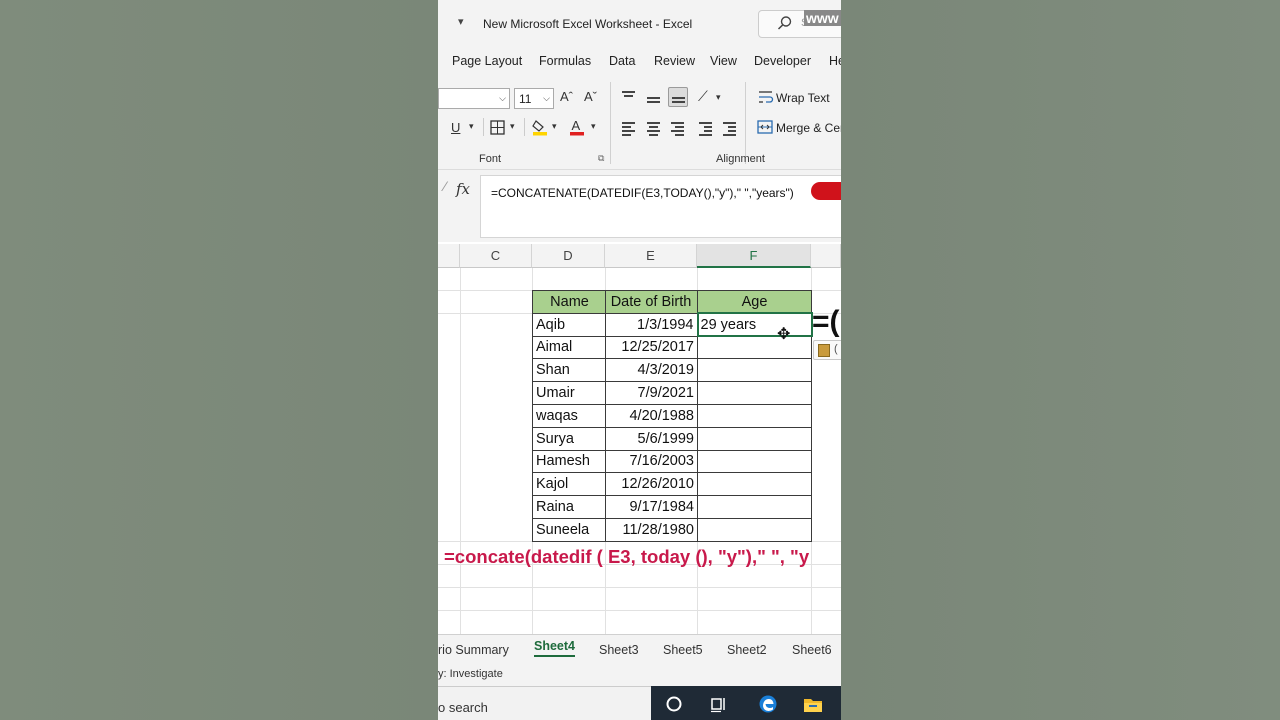  What do you see at coordinates (651, 256) in the screenshot?
I see `column-header-e: E` at bounding box center [651, 256].